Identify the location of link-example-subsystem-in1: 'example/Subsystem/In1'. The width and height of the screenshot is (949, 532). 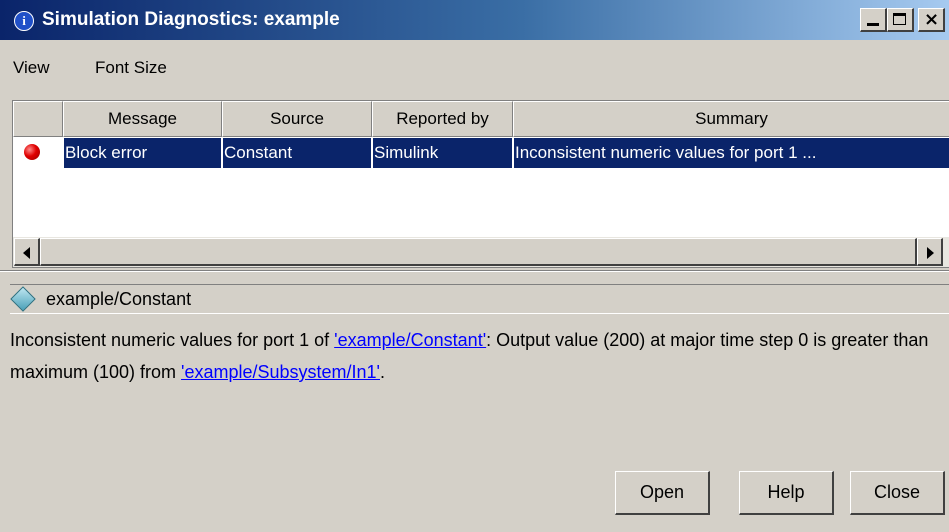
(280, 372).